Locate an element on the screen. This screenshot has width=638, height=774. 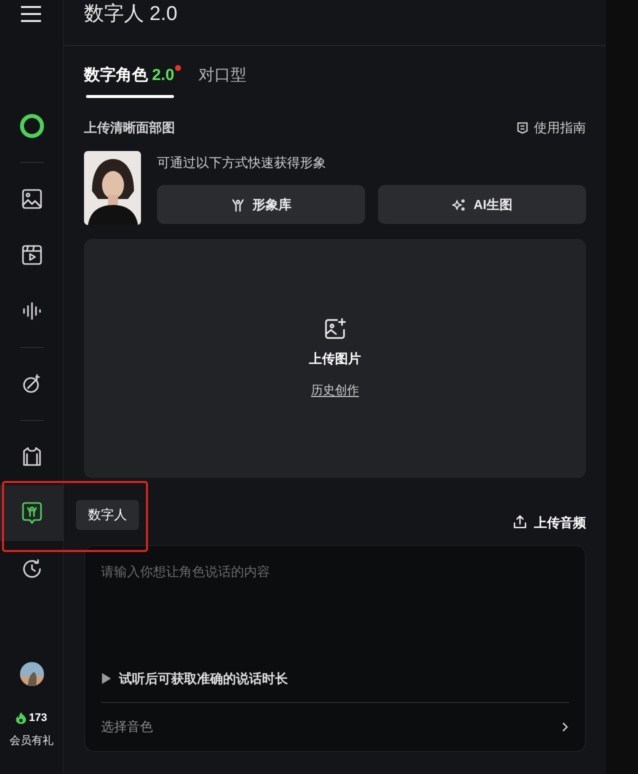
flame-icon is located at coordinates (21, 718).